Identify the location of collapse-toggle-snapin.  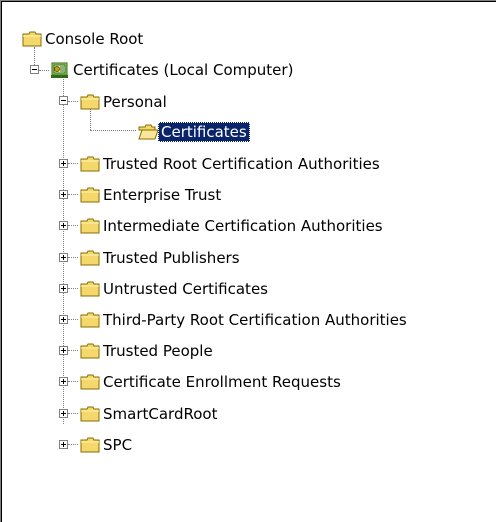
(34, 69).